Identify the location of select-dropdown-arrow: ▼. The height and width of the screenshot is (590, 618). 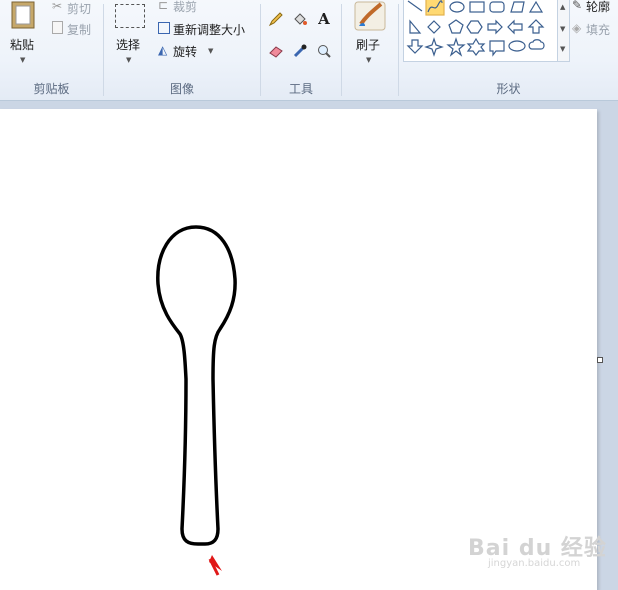
(128, 60).